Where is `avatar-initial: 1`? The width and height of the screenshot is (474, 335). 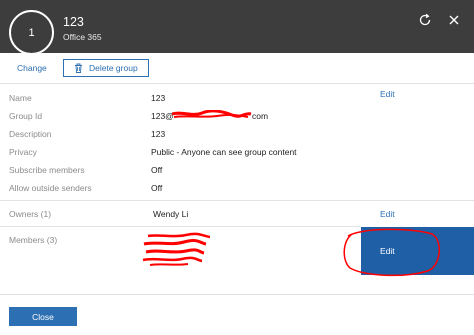
avatar-initial: 1 is located at coordinates (31, 32).